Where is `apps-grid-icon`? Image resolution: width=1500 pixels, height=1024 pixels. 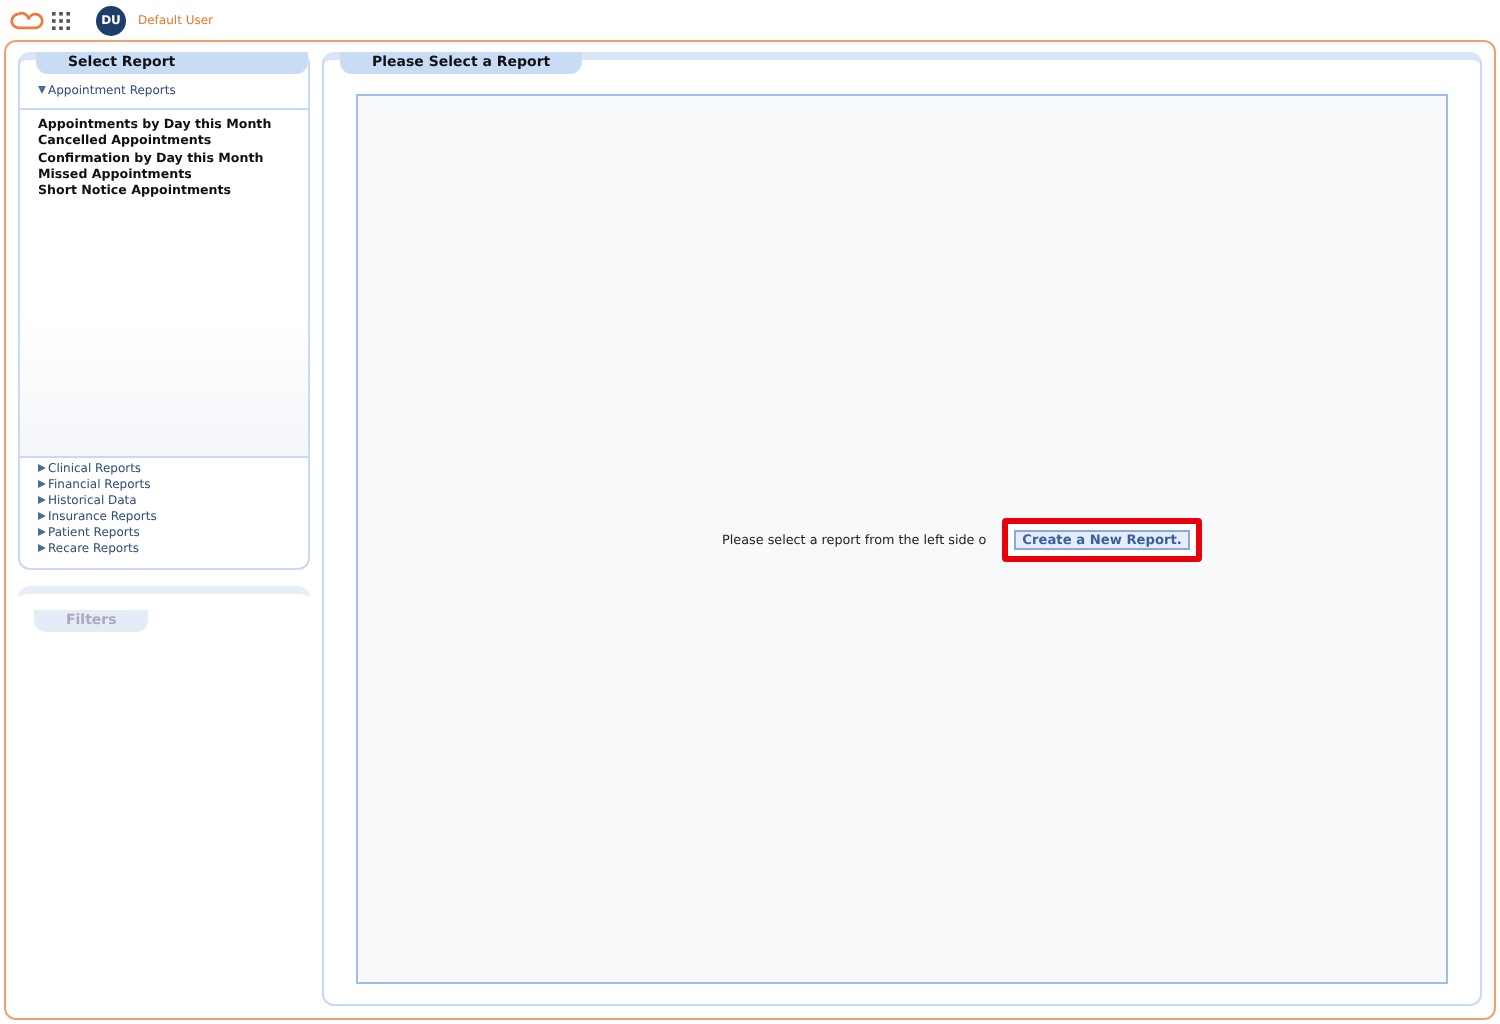
apps-grid-icon is located at coordinates (61, 20).